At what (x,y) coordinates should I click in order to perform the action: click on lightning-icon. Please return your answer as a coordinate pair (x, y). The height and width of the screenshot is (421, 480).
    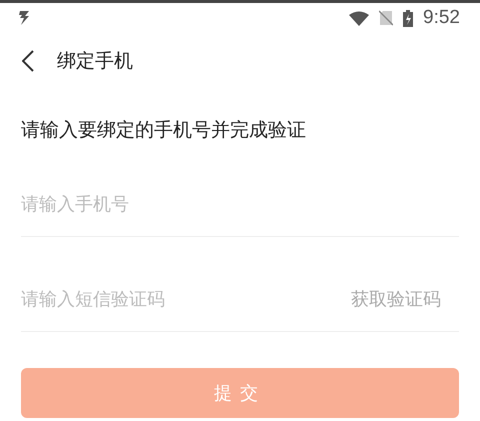
    Looking at the image, I should click on (24, 18).